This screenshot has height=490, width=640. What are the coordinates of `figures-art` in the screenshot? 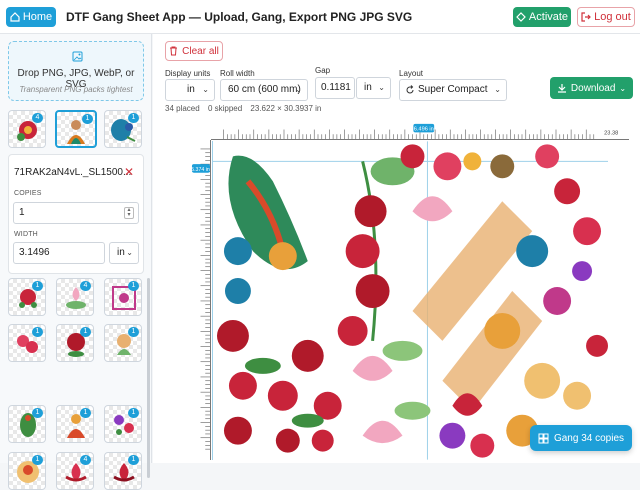 It's located at (502, 324).